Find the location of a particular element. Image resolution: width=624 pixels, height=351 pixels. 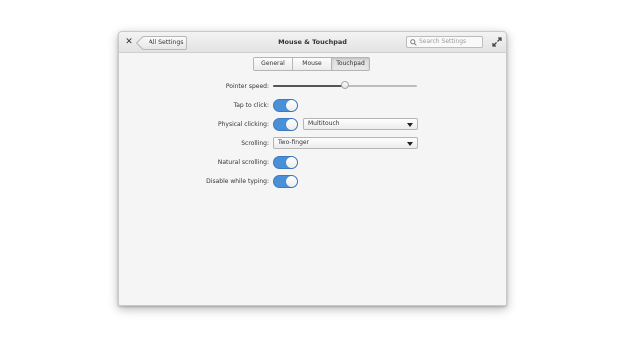

search-field is located at coordinates (444, 42).